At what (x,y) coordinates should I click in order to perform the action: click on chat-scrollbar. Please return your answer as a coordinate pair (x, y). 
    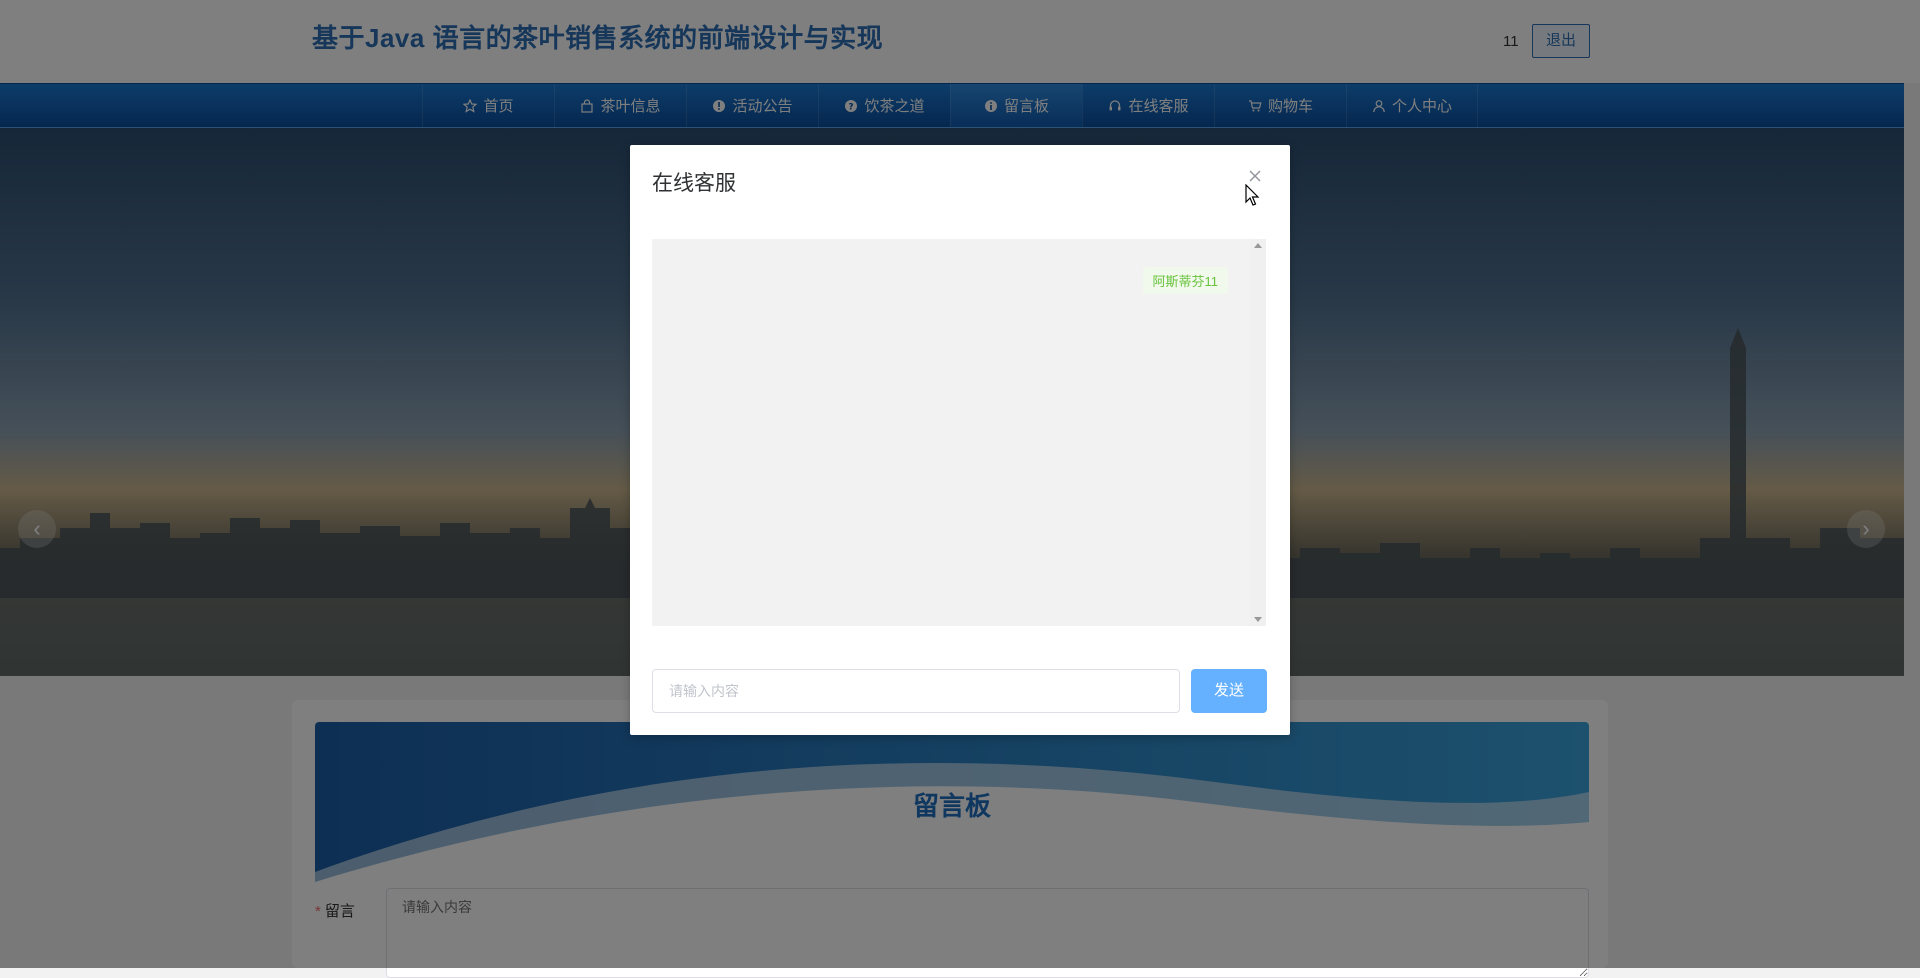
    Looking at the image, I should click on (1258, 432).